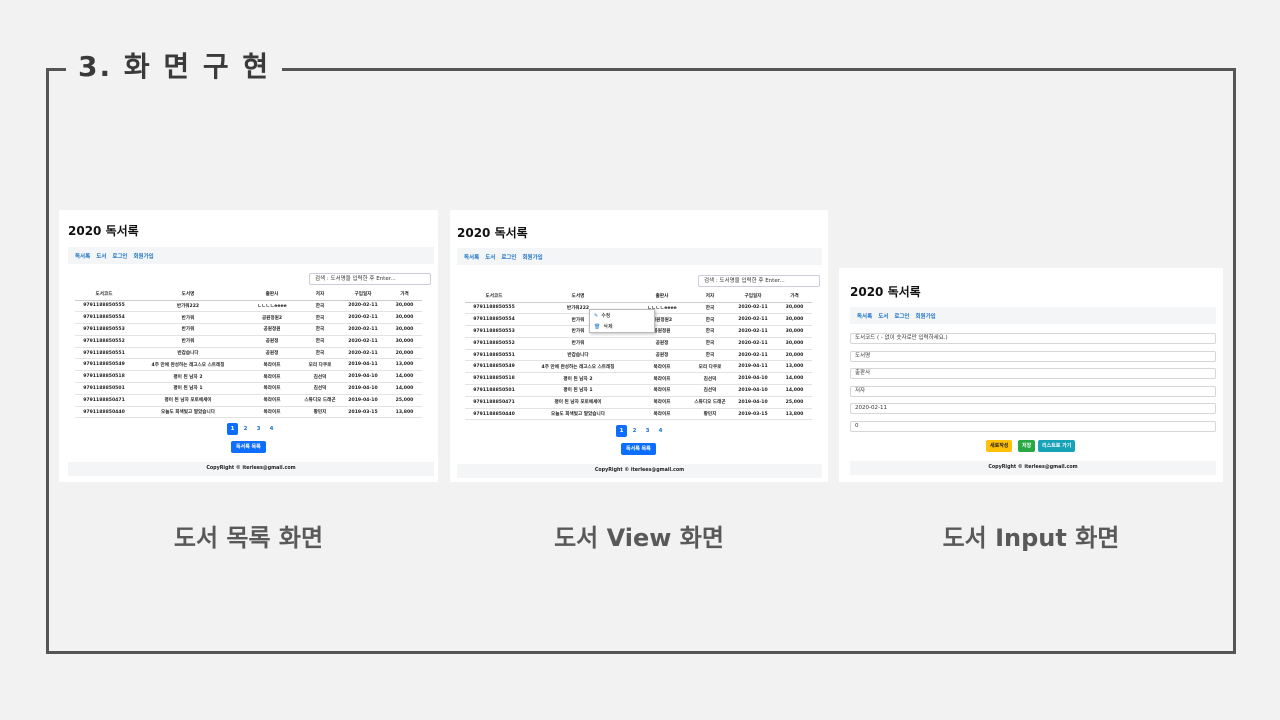 This screenshot has height=720, width=1280. Describe the element at coordinates (1033, 426) in the screenshot. I see `form-input: 0` at that location.